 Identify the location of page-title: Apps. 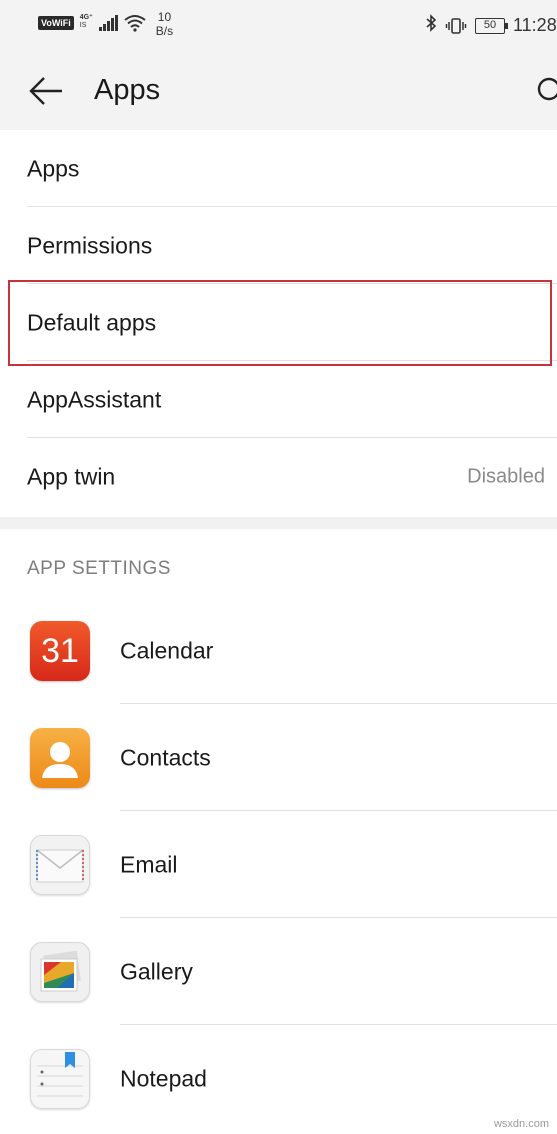
(127, 90).